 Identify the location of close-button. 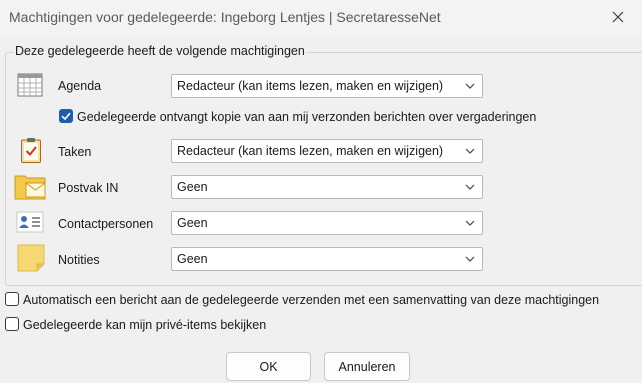
(618, 17).